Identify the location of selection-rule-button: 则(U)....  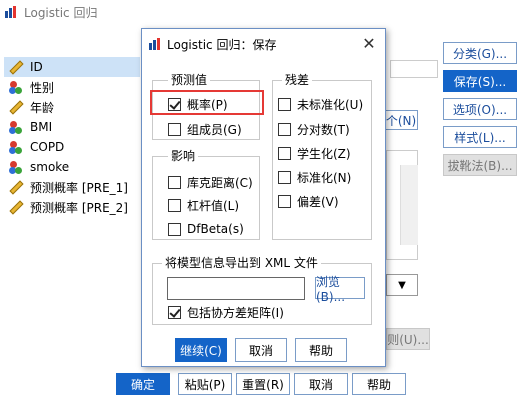
(408, 339).